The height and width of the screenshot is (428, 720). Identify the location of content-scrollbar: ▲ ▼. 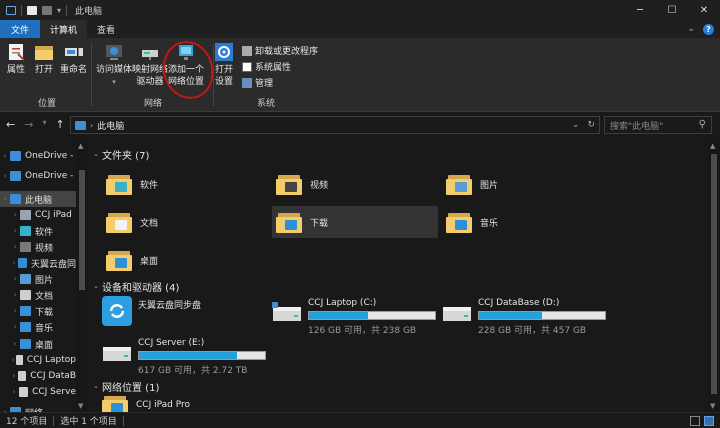
(714, 276).